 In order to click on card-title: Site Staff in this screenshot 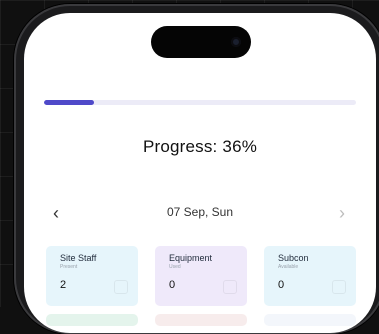, I will do `click(78, 258)`.